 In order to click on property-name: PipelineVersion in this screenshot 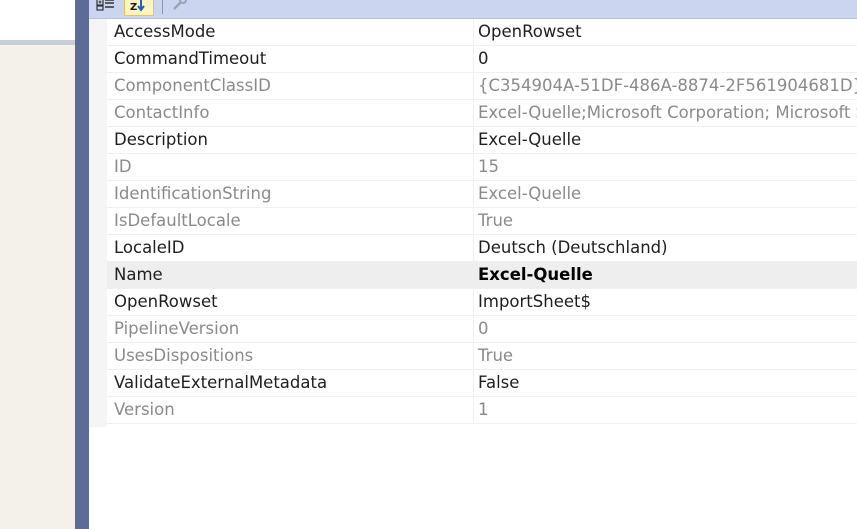, I will do `click(177, 328)`.